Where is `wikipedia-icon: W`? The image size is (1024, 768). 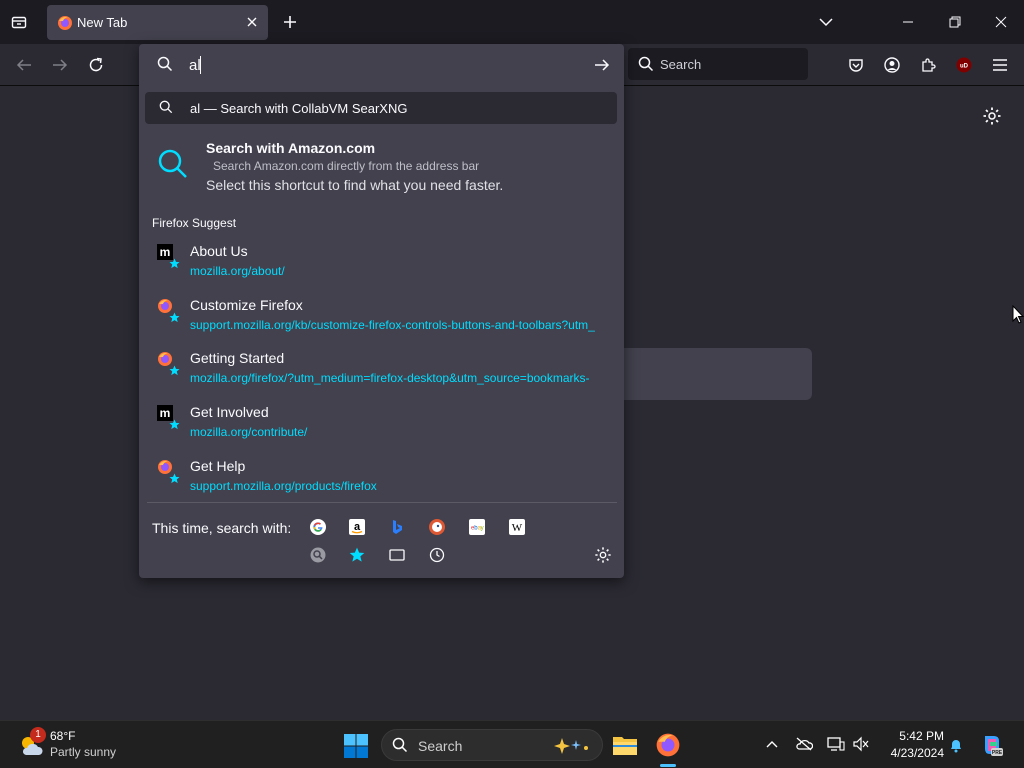
wikipedia-icon: W is located at coordinates (517, 527).